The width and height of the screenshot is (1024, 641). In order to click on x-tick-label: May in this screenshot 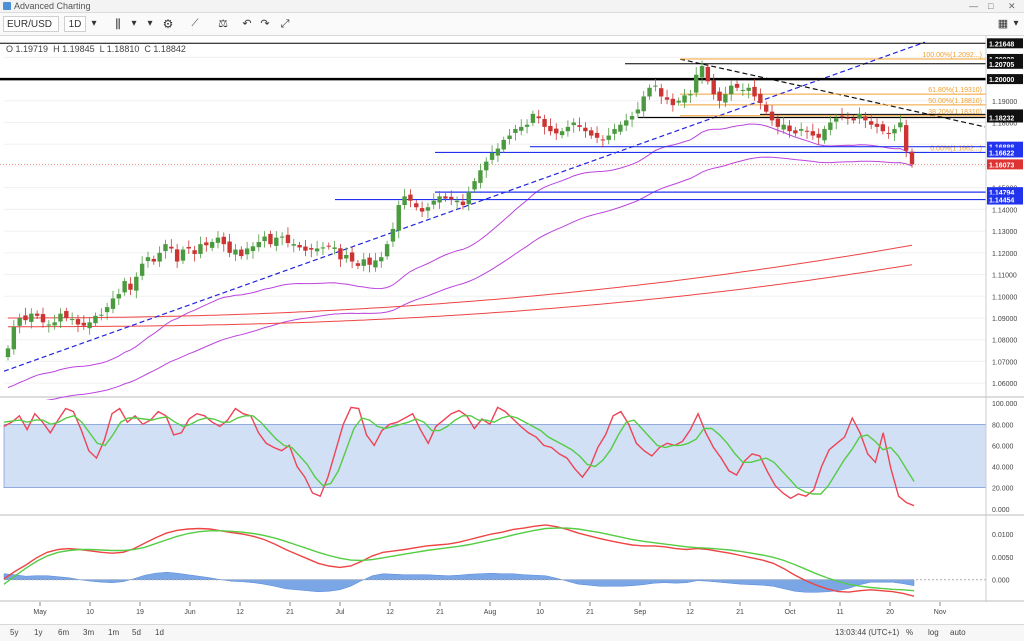, I will do `click(40, 612)`.